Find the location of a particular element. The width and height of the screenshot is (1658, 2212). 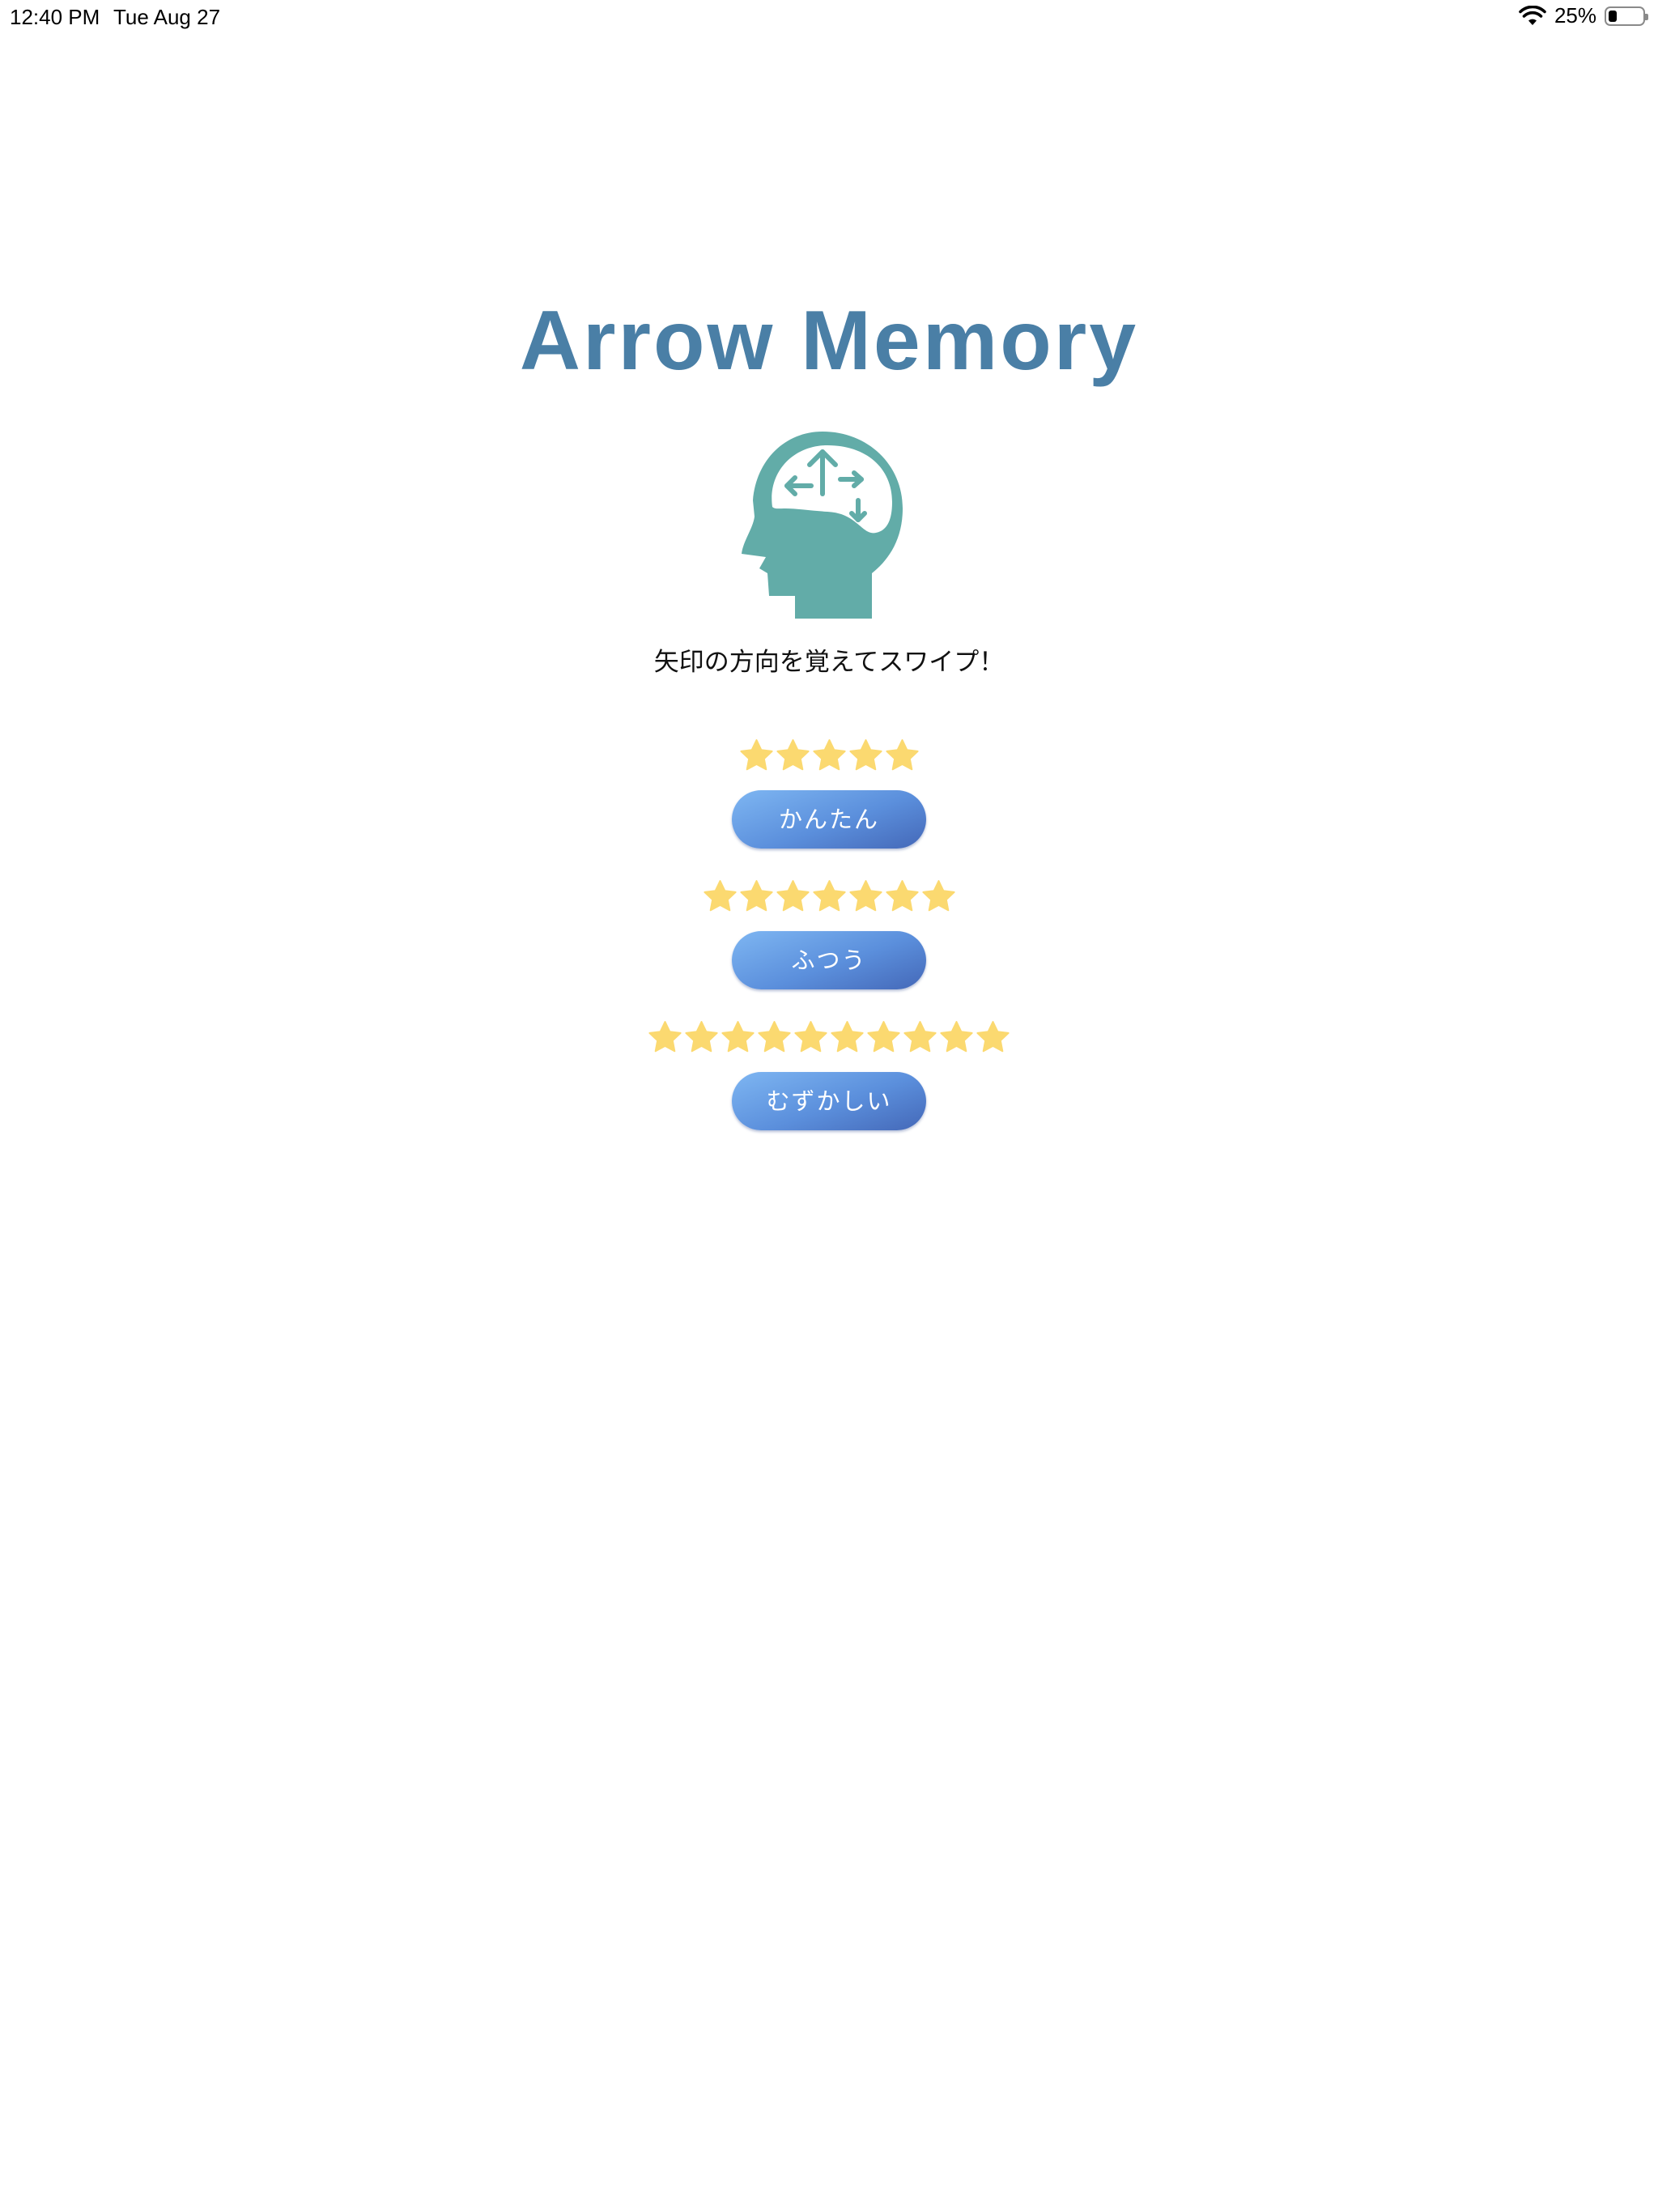

level-normal: ふつう is located at coordinates (829, 934).